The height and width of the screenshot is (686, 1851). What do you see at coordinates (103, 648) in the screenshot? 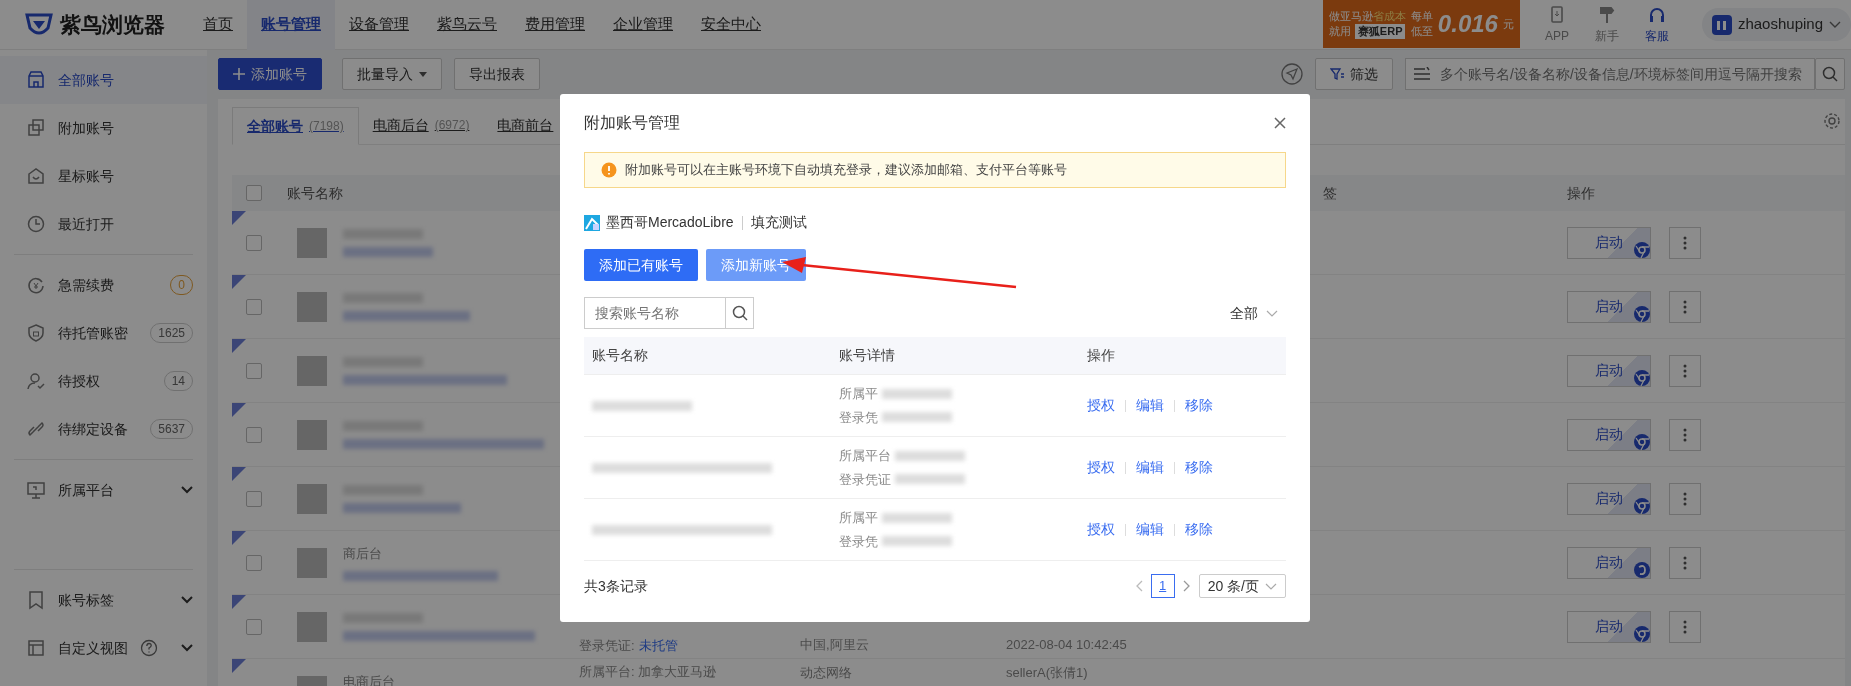
I see `sidebar-item: 自定义视图` at bounding box center [103, 648].